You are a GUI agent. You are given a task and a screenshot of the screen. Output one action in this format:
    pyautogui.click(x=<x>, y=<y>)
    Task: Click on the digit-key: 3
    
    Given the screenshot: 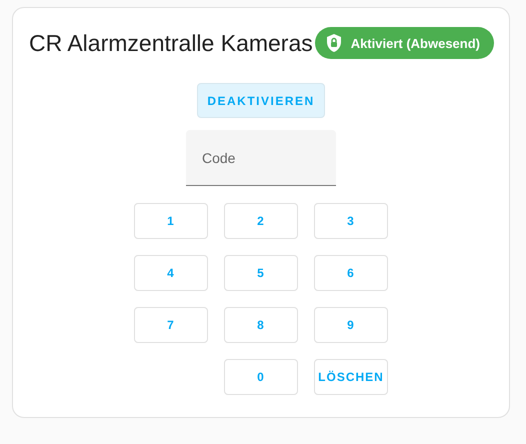 What is the action you would take?
    pyautogui.click(x=351, y=221)
    